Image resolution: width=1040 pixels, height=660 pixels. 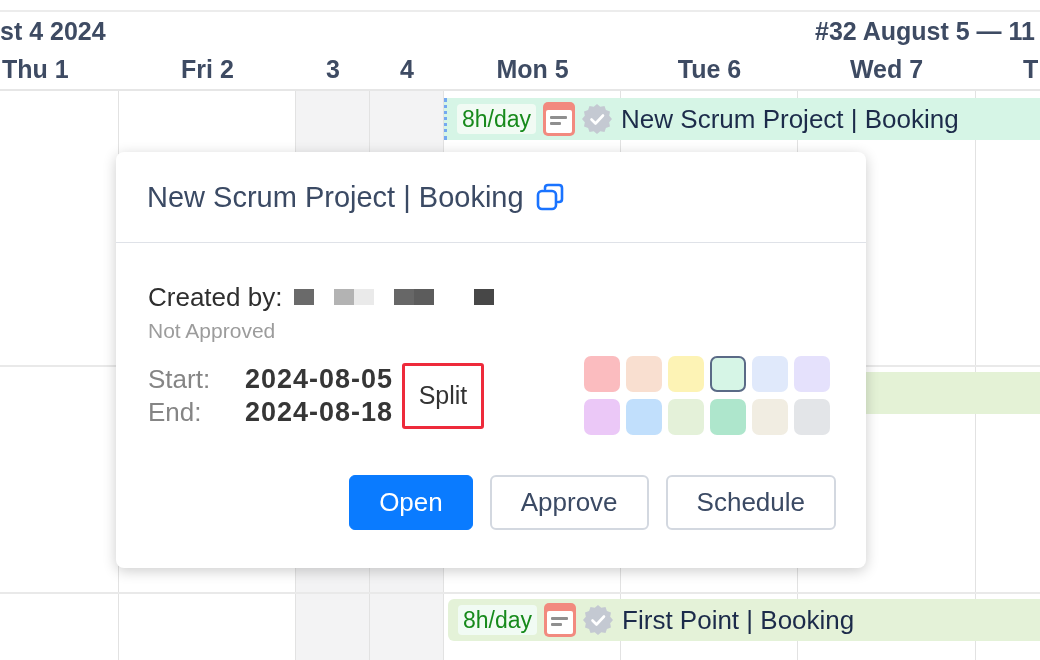 What do you see at coordinates (886, 69) in the screenshot?
I see `day-label: Wed 7` at bounding box center [886, 69].